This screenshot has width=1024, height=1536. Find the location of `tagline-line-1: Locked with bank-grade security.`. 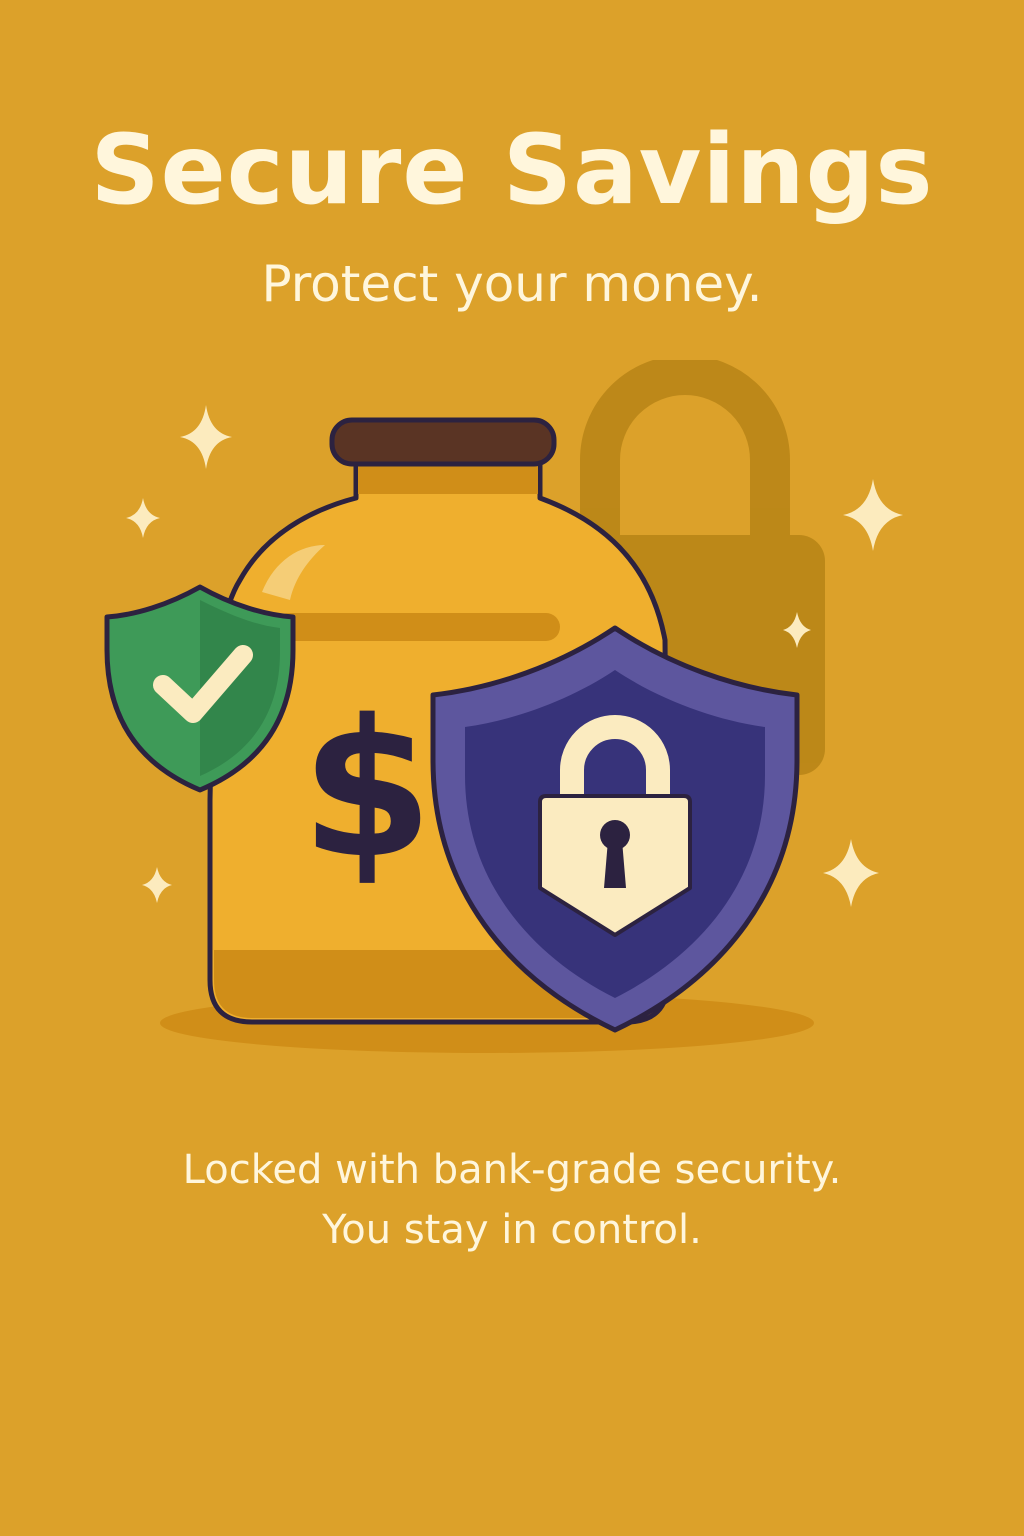

tagline-line-1: Locked with bank-grade security. is located at coordinates (512, 1170).